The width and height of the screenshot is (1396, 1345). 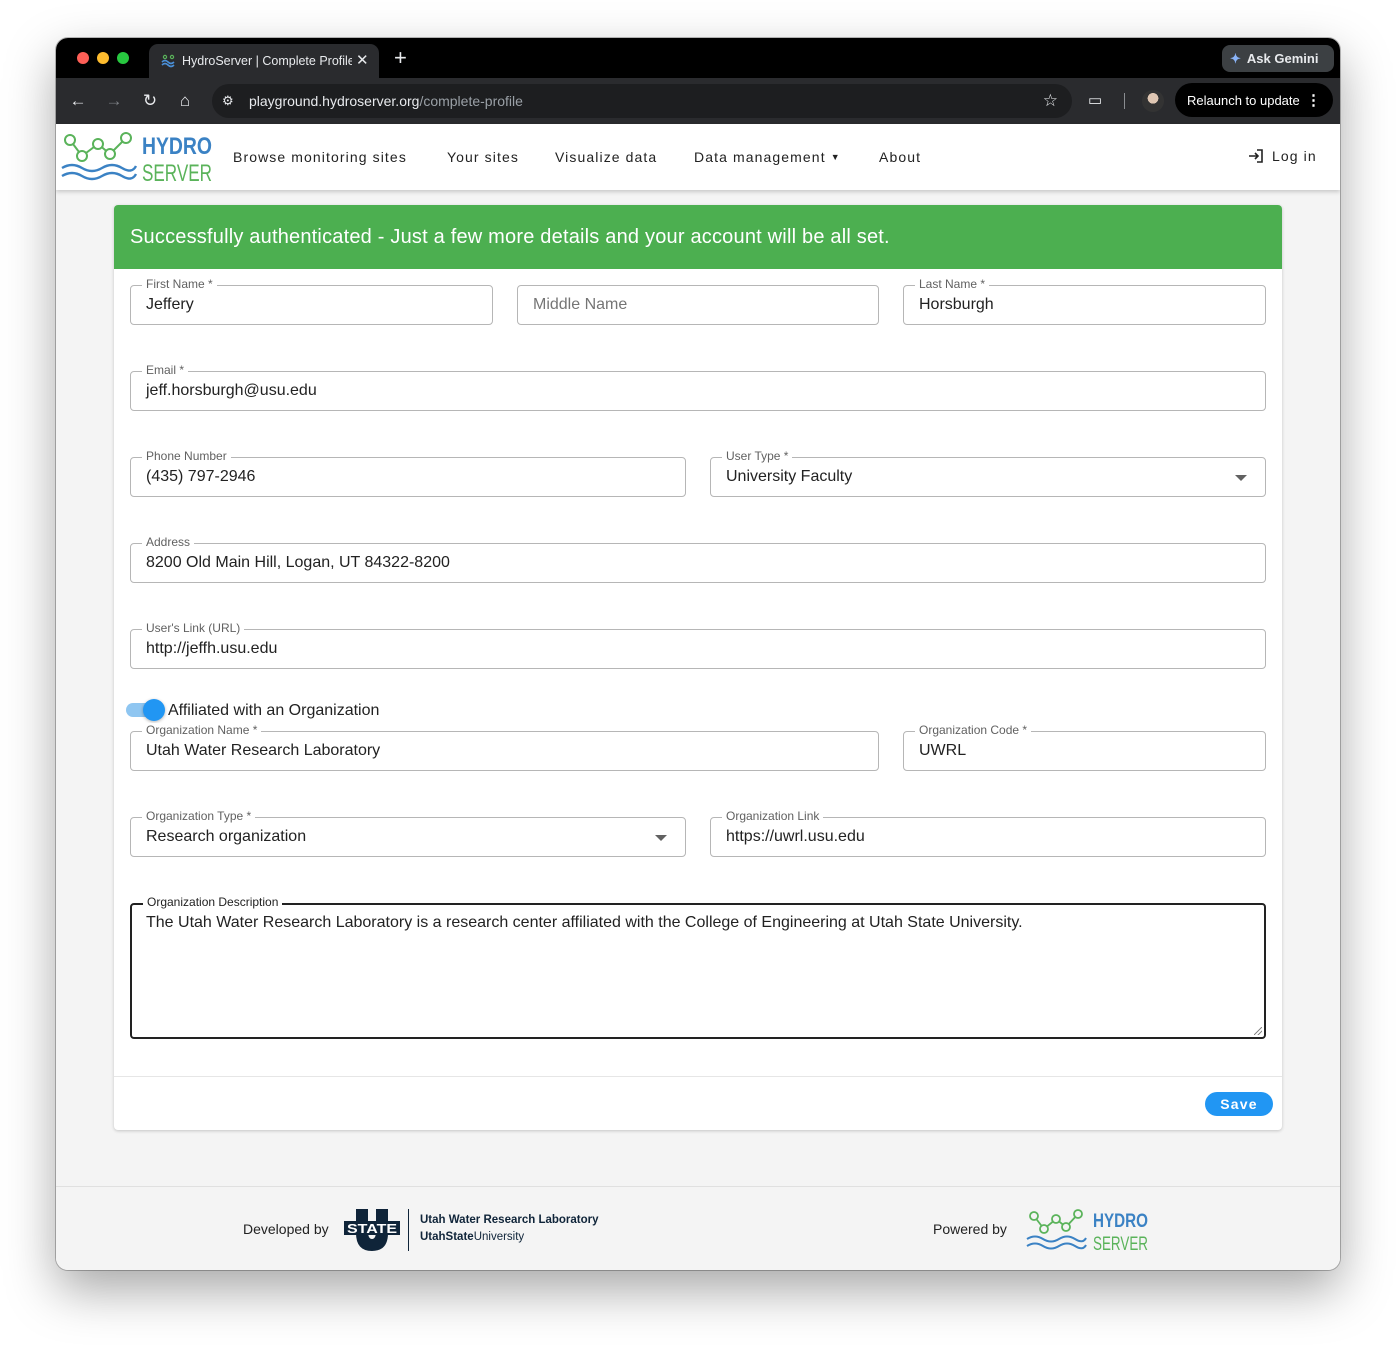 I want to click on affiliated-label: Affiliated with an Organization, so click(x=273, y=711).